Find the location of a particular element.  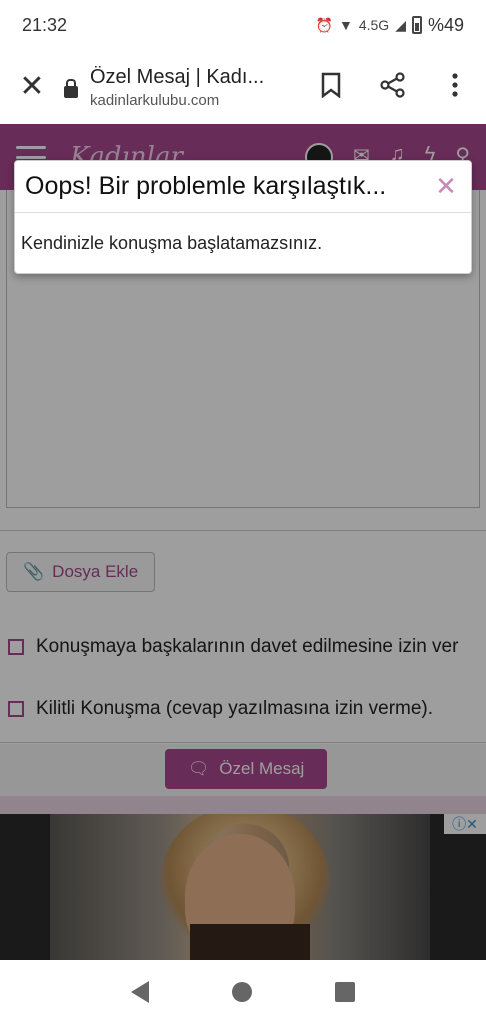

home-icon is located at coordinates (241, 992).